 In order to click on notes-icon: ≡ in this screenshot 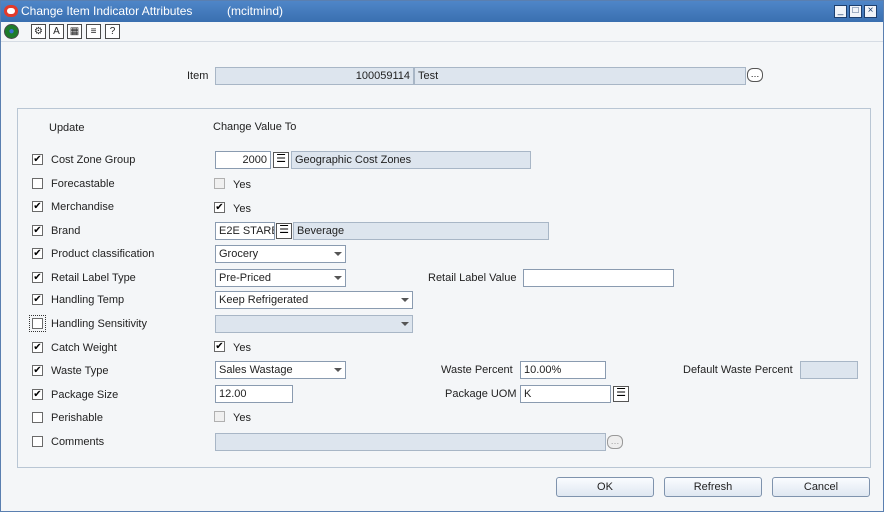, I will do `click(93, 31)`.